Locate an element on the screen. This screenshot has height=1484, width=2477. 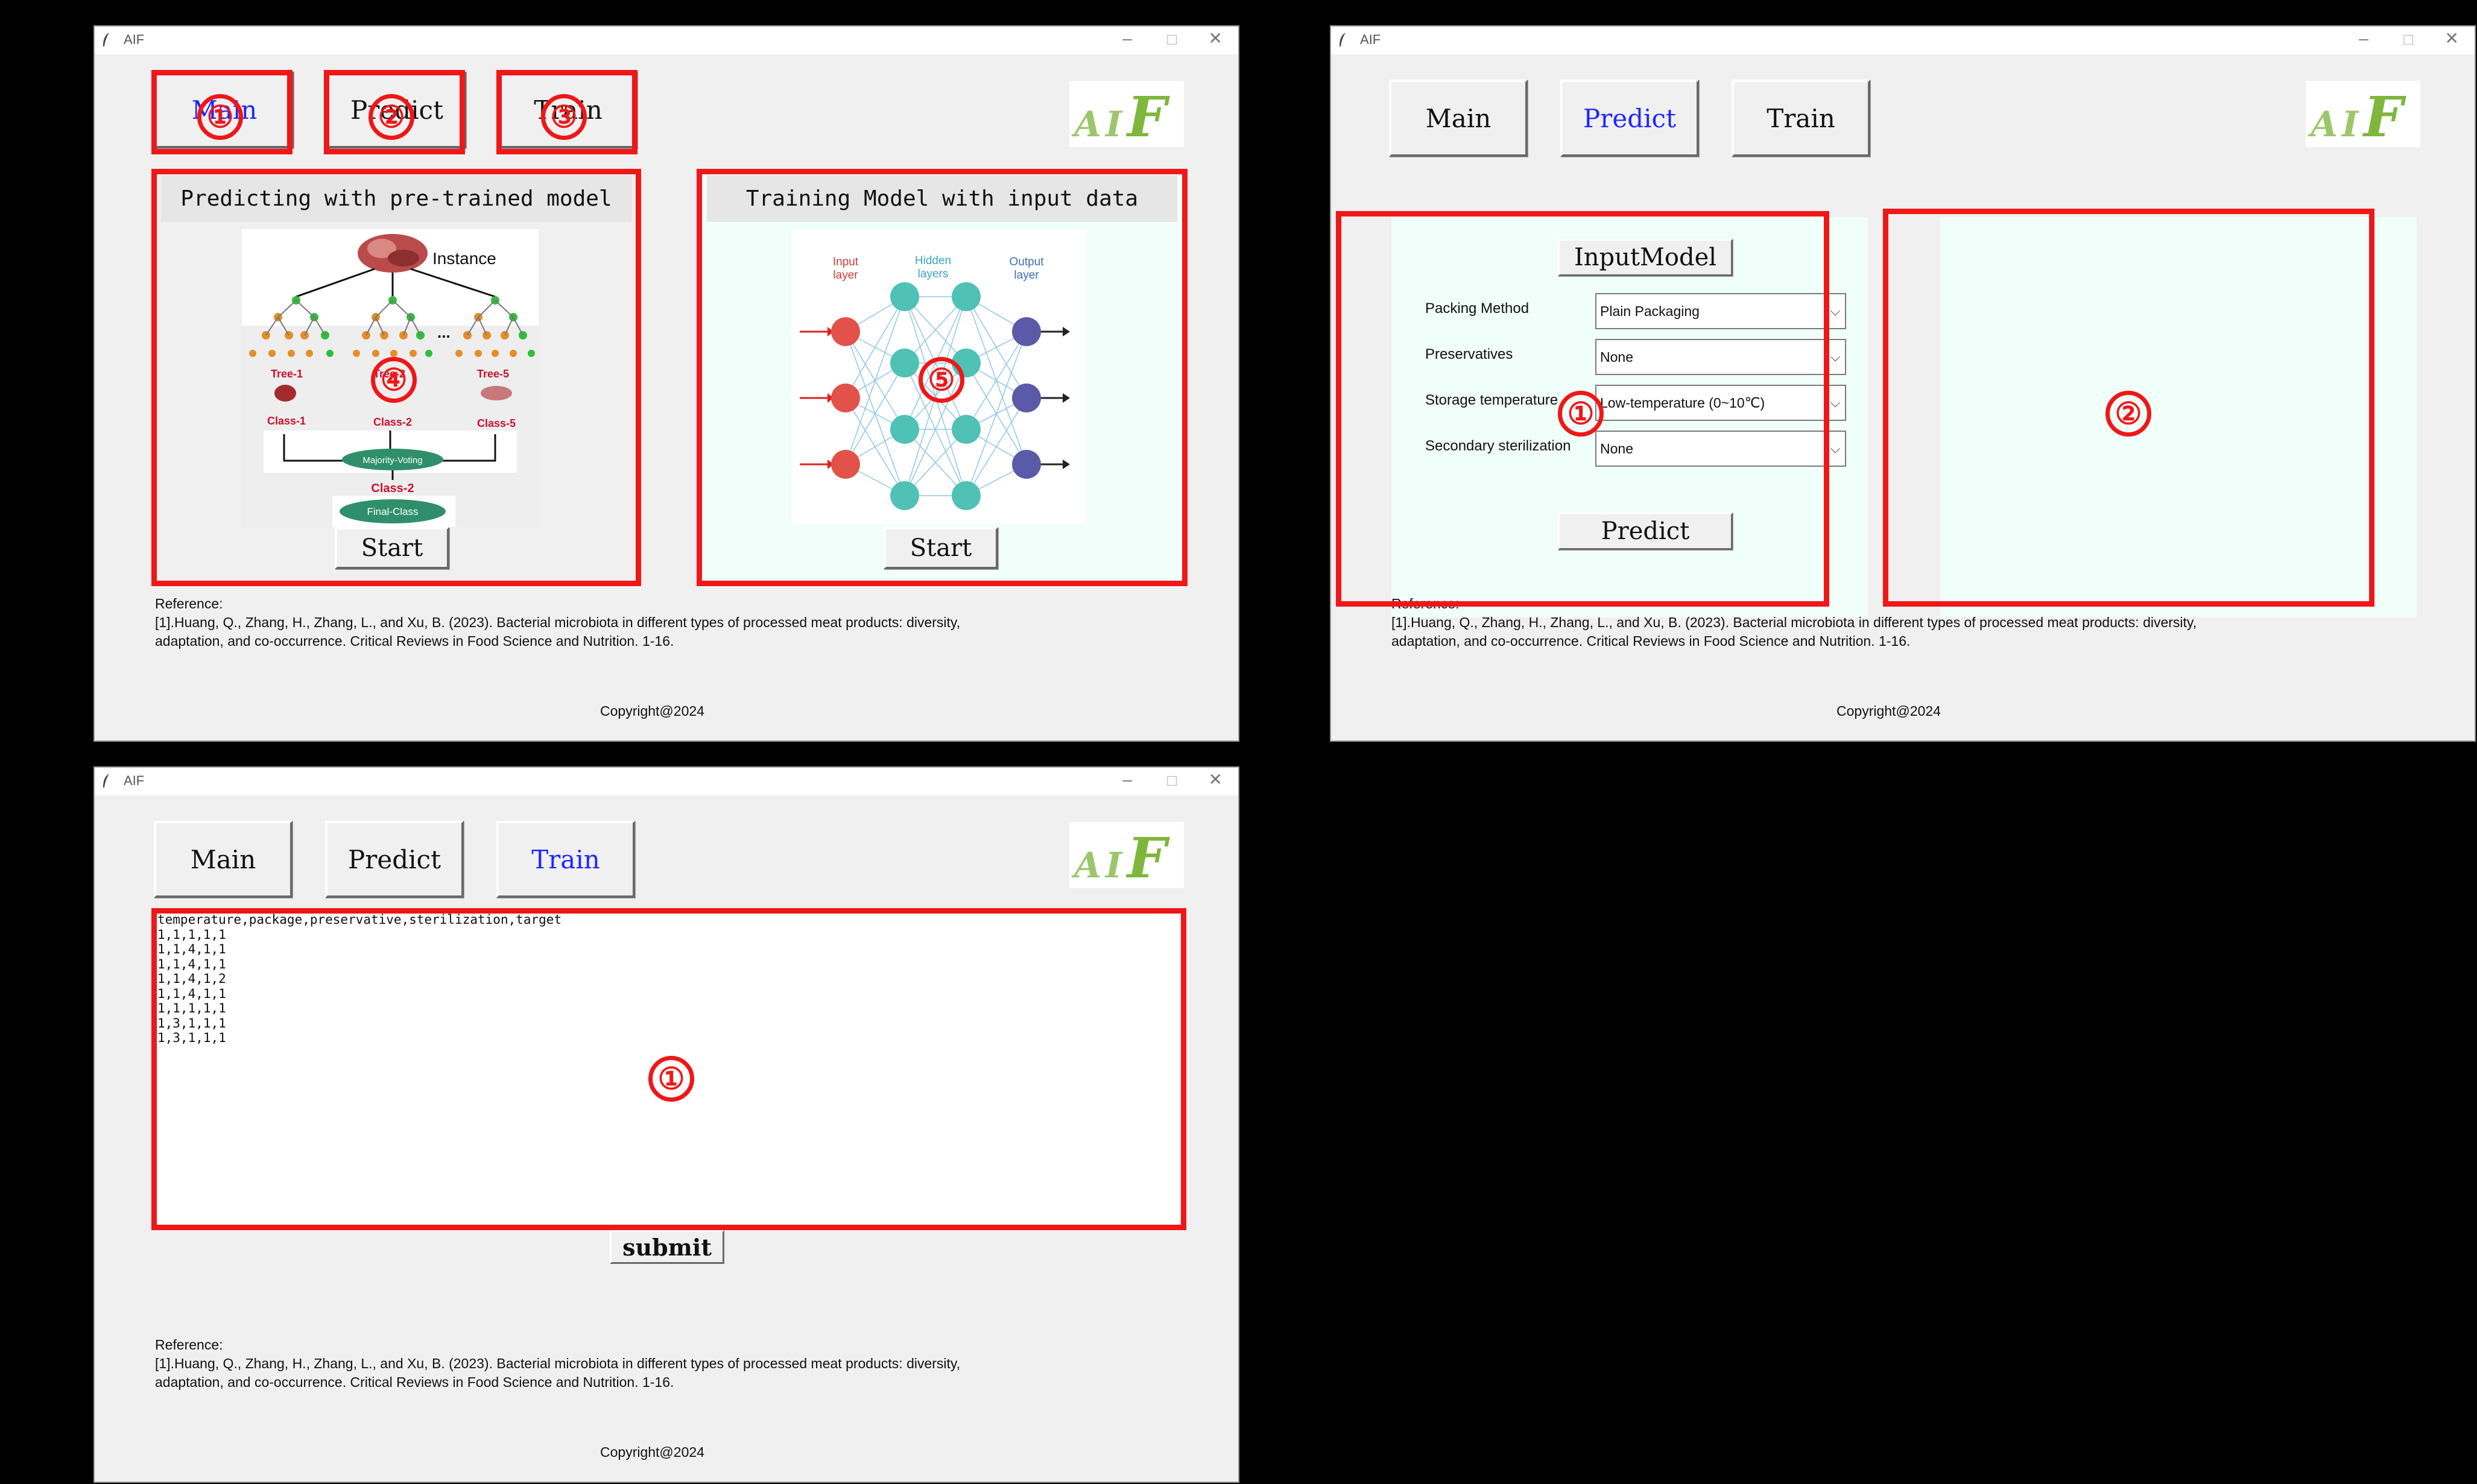
svg-text: Input is located at coordinates (846, 262).